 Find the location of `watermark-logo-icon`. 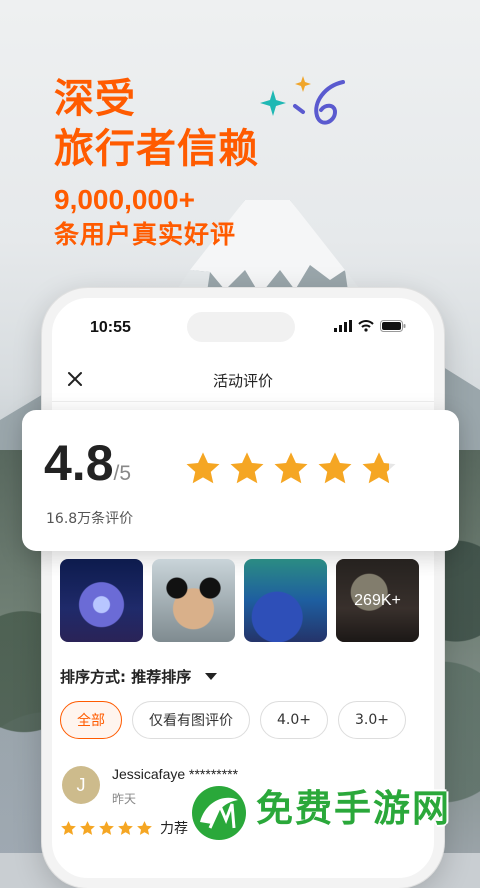

watermark-logo-icon is located at coordinates (219, 813).